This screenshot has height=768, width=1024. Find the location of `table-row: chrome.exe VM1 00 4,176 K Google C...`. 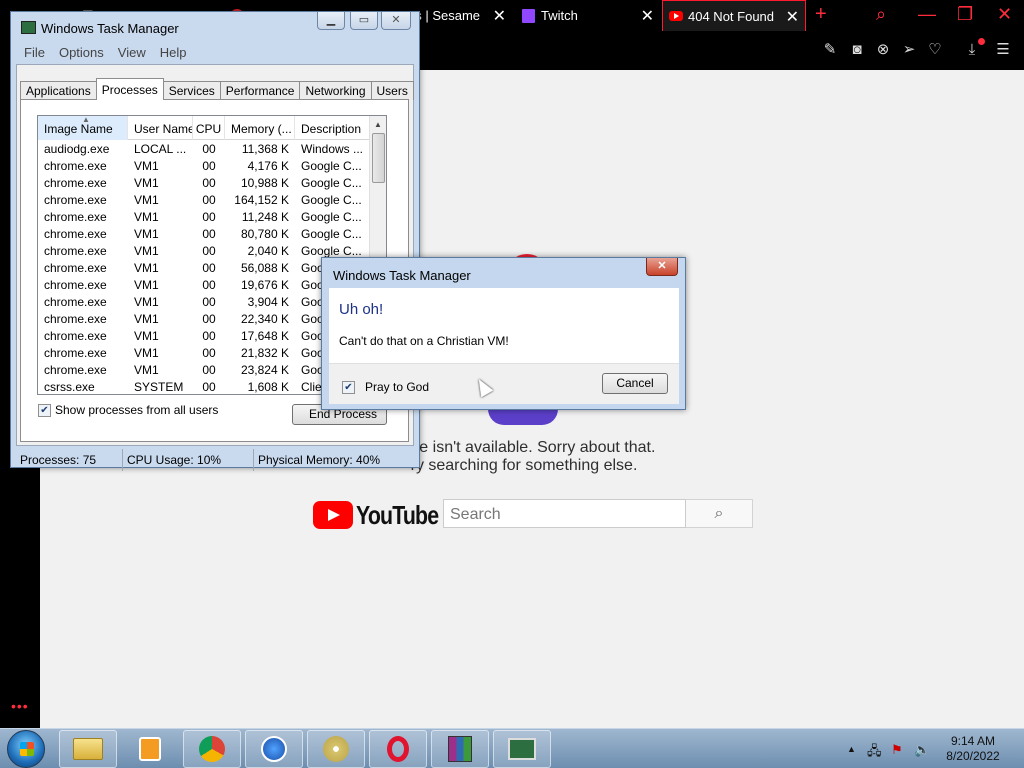

table-row: chrome.exe VM1 00 4,176 K Google C... is located at coordinates (204, 166).